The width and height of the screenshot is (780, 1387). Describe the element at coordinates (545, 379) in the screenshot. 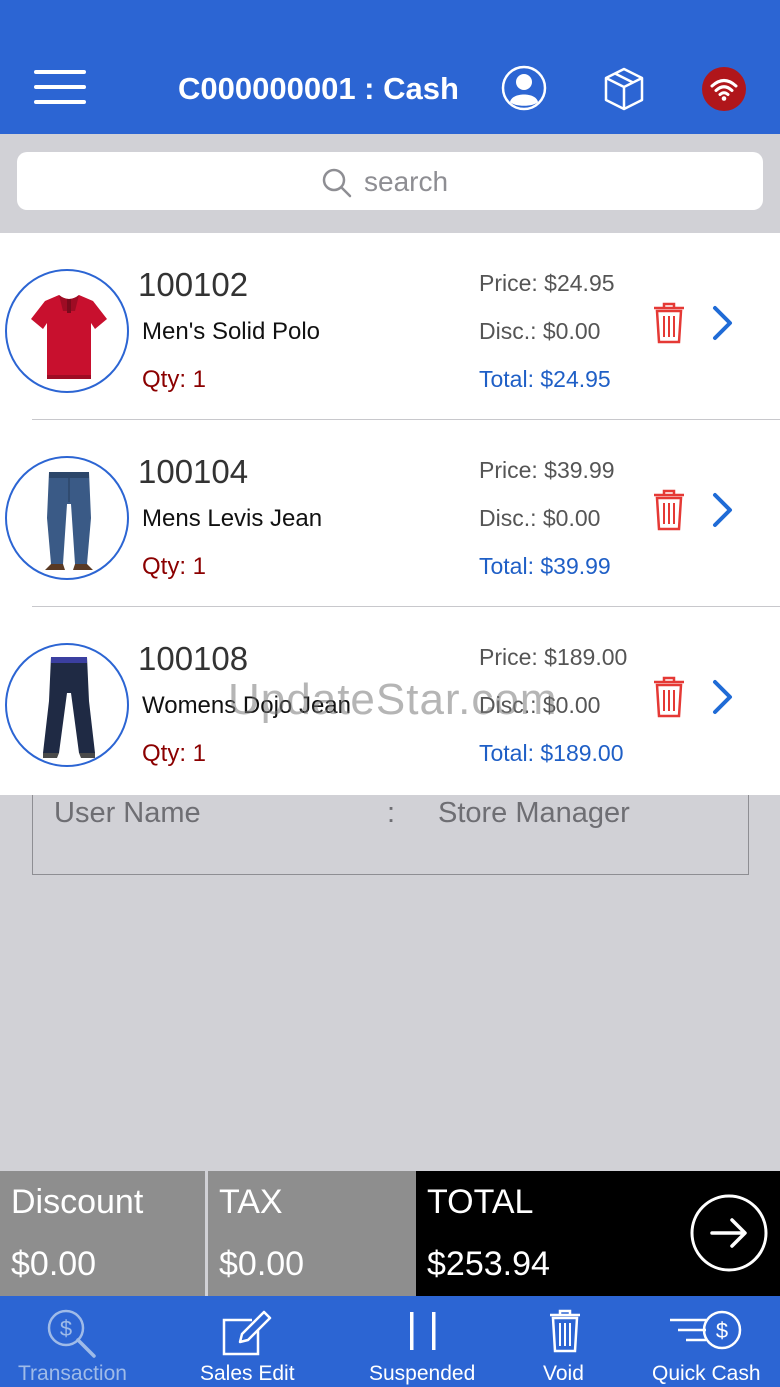

I see `item-total: Total: $24.95` at that location.